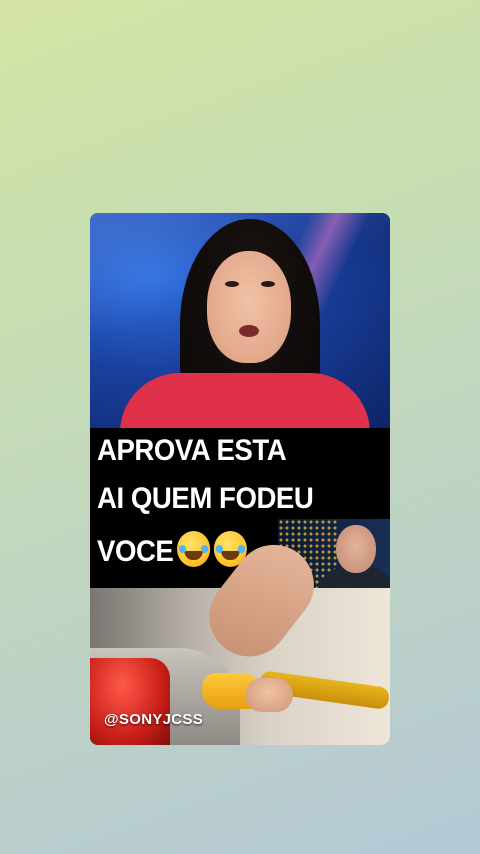 The height and width of the screenshot is (854, 480). I want to click on caption-line-1: APROVA ESTA, so click(192, 450).